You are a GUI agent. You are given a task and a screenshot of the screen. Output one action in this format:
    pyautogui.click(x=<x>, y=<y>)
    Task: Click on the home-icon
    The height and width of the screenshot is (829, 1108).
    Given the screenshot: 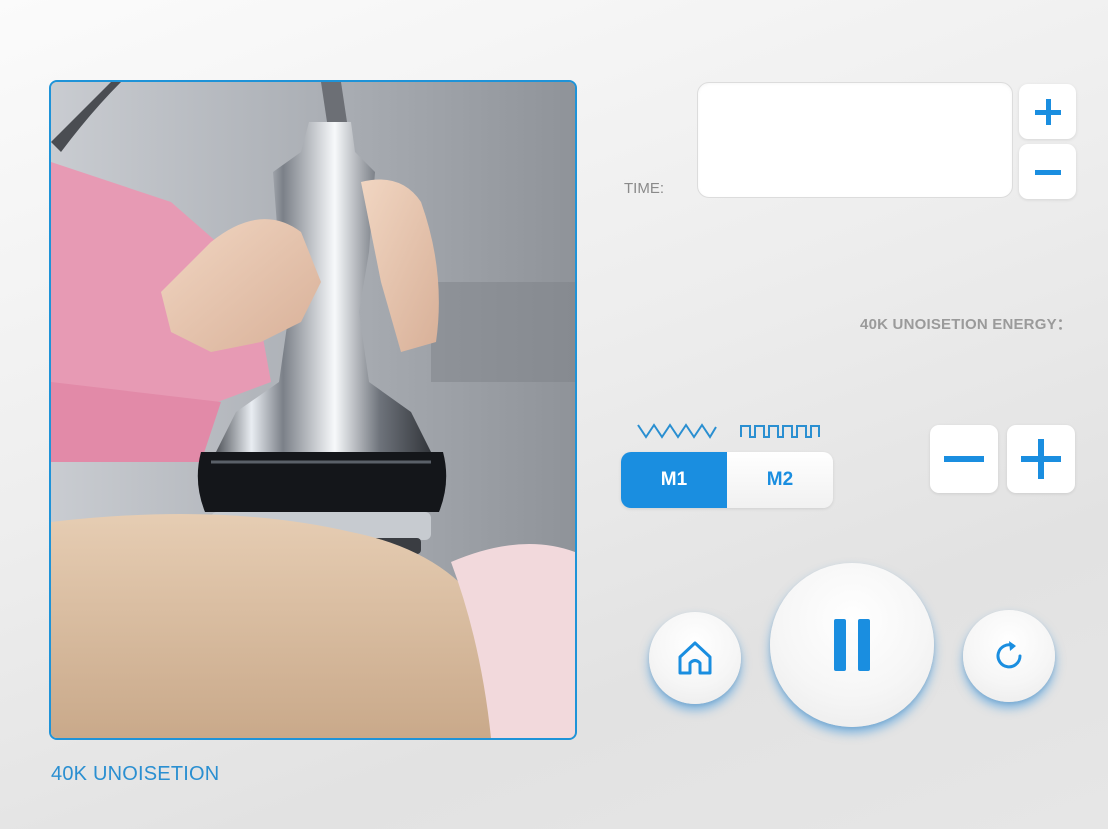 What is the action you would take?
    pyautogui.click(x=695, y=658)
    